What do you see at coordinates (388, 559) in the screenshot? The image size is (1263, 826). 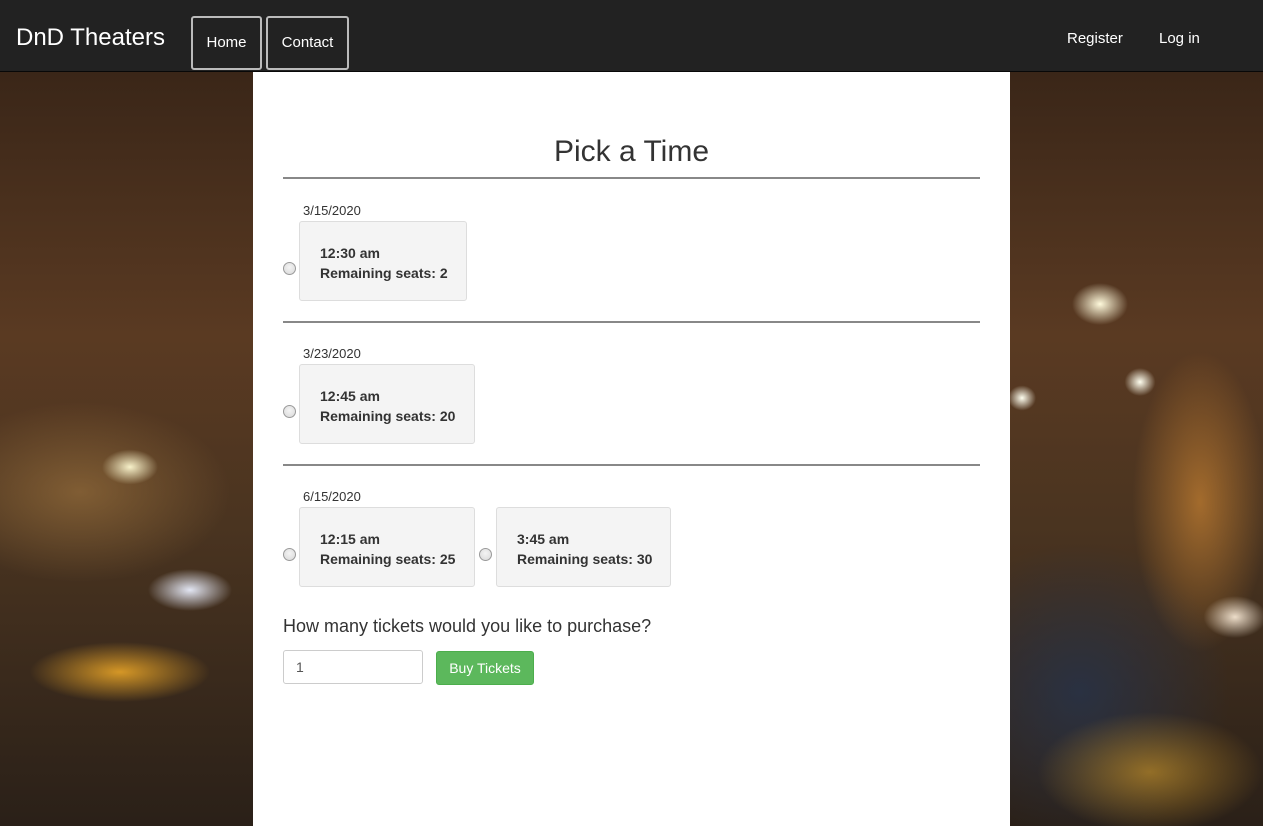 I see `slot-seats: Remaining seats: 25` at bounding box center [388, 559].